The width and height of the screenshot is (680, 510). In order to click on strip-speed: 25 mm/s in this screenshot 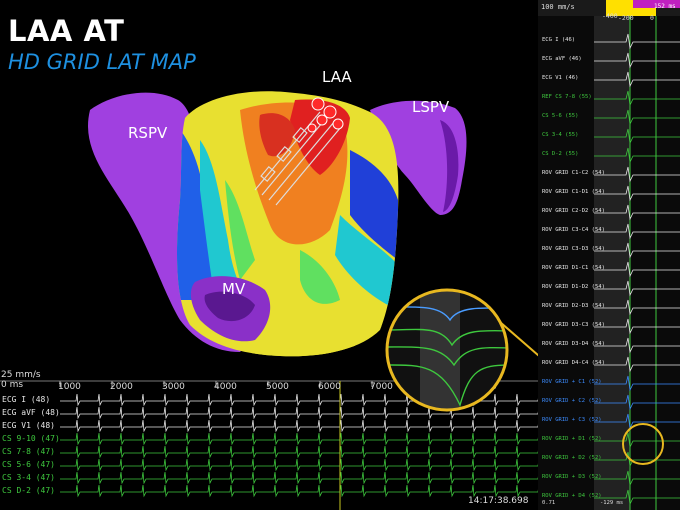, I will do `click(21, 375)`.